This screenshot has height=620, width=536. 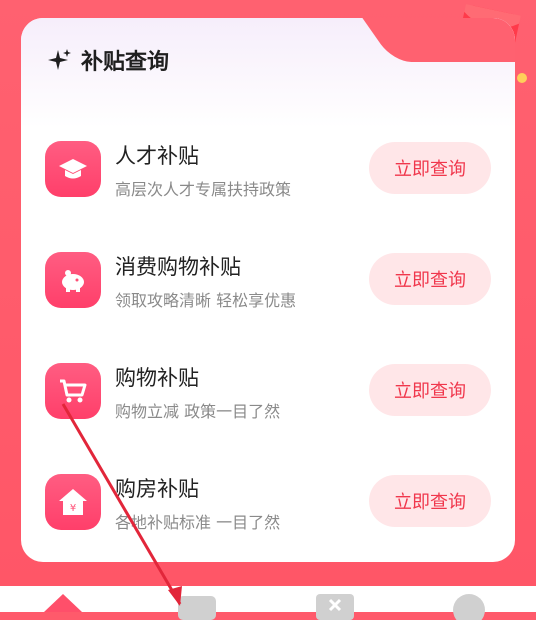 What do you see at coordinates (268, 390) in the screenshot?
I see `subsidy-item-shopping: 购物补贴 购物立减 政策一目了然 立即查询` at bounding box center [268, 390].